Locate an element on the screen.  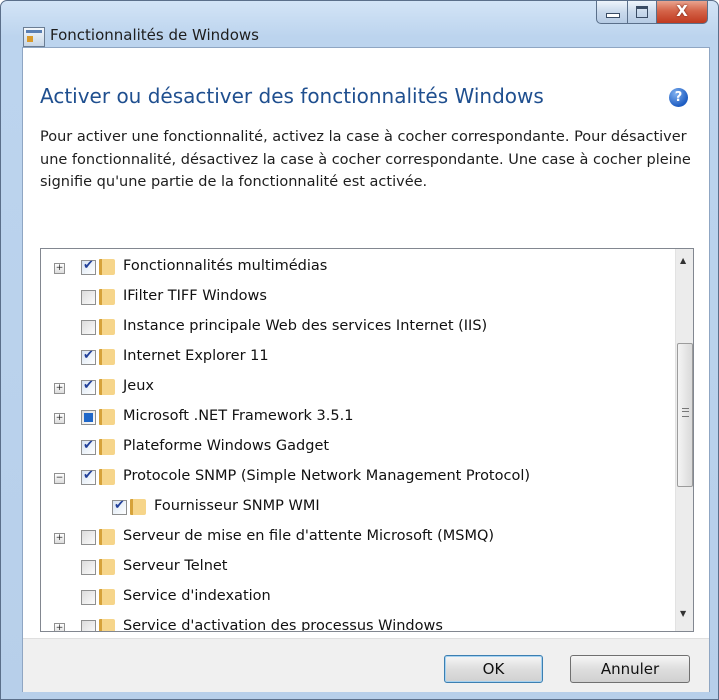
maximize-button is located at coordinates (642, 12).